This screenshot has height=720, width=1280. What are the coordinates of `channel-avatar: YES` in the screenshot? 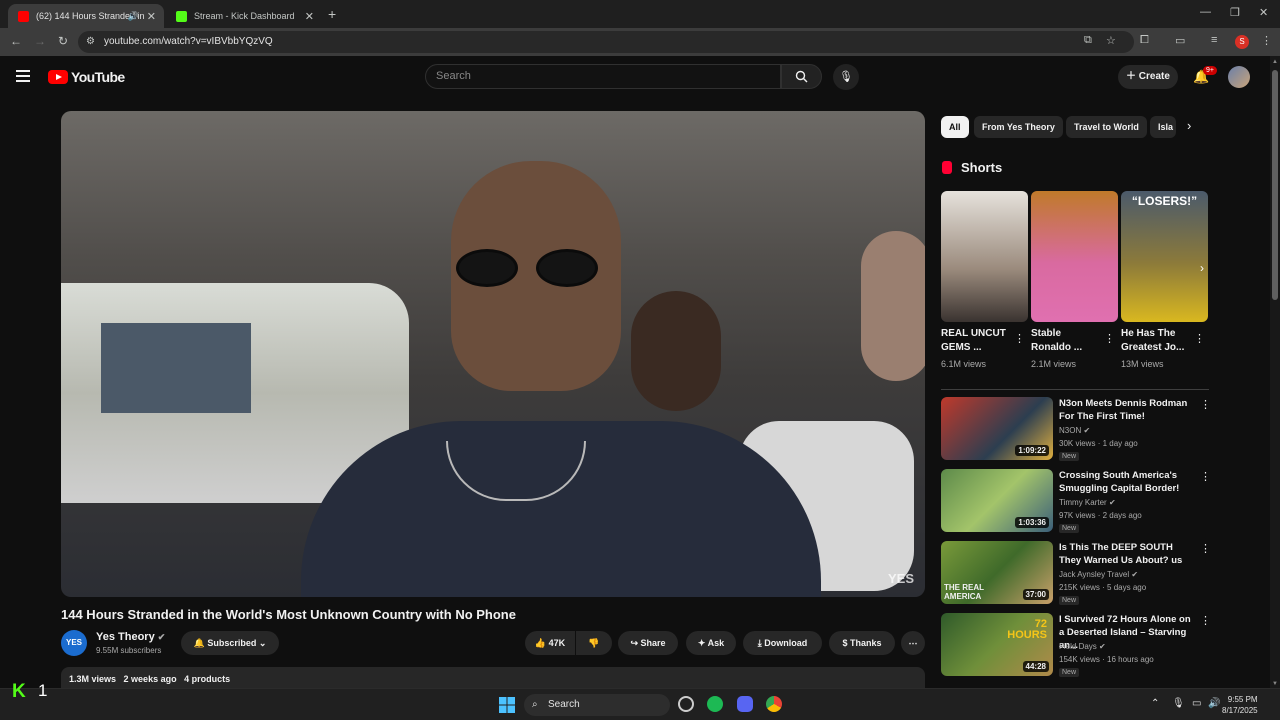 It's located at (74, 643).